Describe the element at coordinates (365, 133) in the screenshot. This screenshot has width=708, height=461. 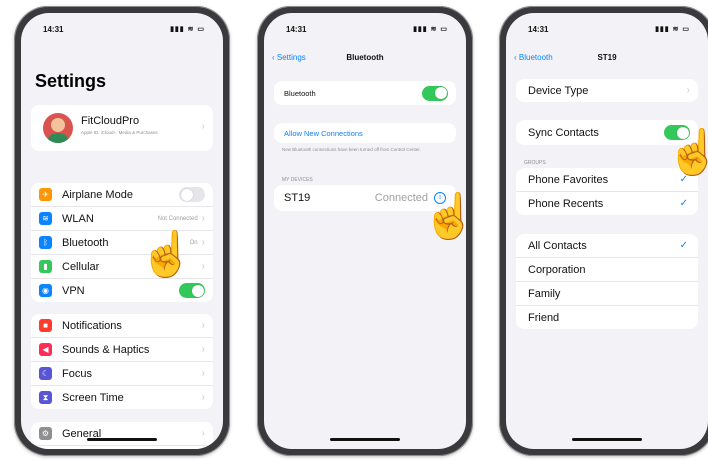
I see `allow-connections-row: Allow New Connections` at that location.